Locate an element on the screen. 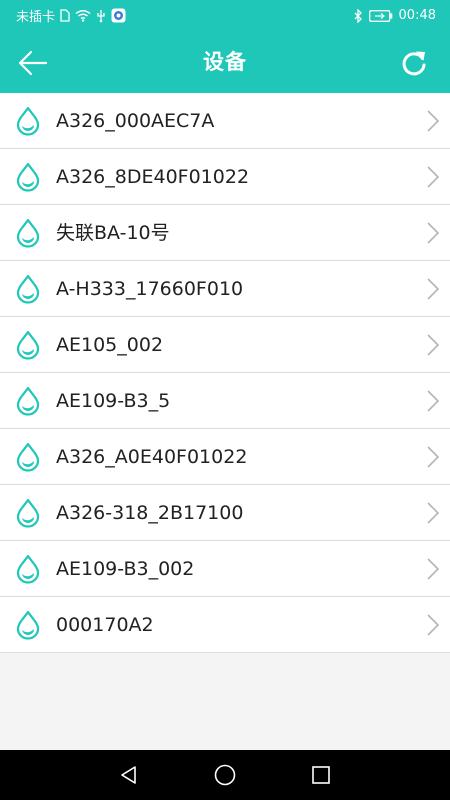  empty-area is located at coordinates (225, 702).